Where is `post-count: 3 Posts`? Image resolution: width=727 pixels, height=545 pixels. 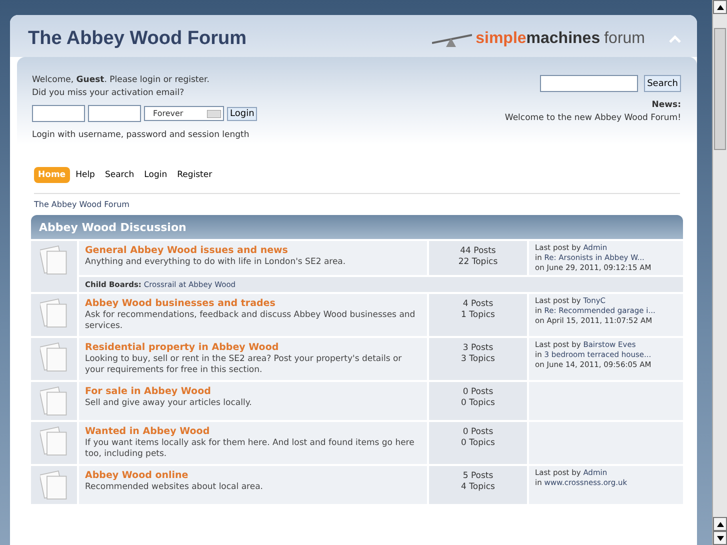
post-count: 3 Posts is located at coordinates (478, 348).